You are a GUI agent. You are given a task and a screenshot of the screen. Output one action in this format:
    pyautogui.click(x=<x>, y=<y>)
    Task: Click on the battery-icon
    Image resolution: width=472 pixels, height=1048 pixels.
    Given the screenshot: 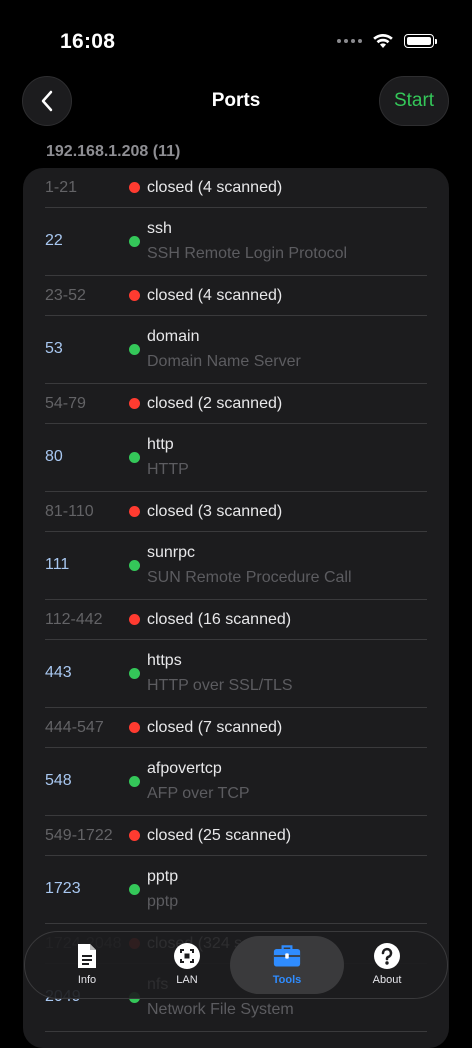 What is the action you would take?
    pyautogui.click(x=420, y=41)
    